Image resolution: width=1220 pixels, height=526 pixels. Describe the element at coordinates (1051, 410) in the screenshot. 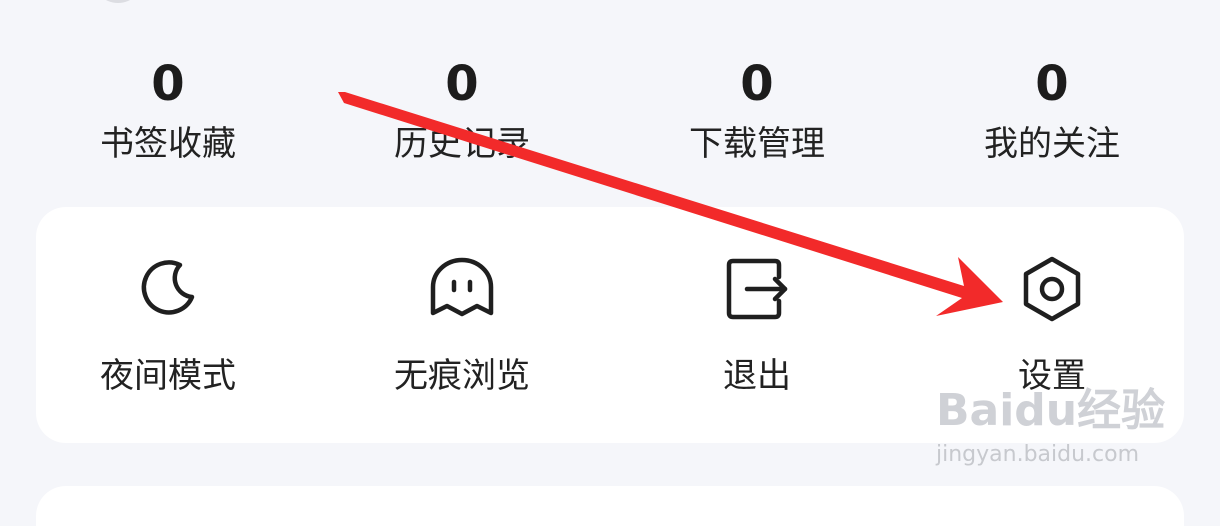

I see `watermark-brand: Baidu经验` at that location.